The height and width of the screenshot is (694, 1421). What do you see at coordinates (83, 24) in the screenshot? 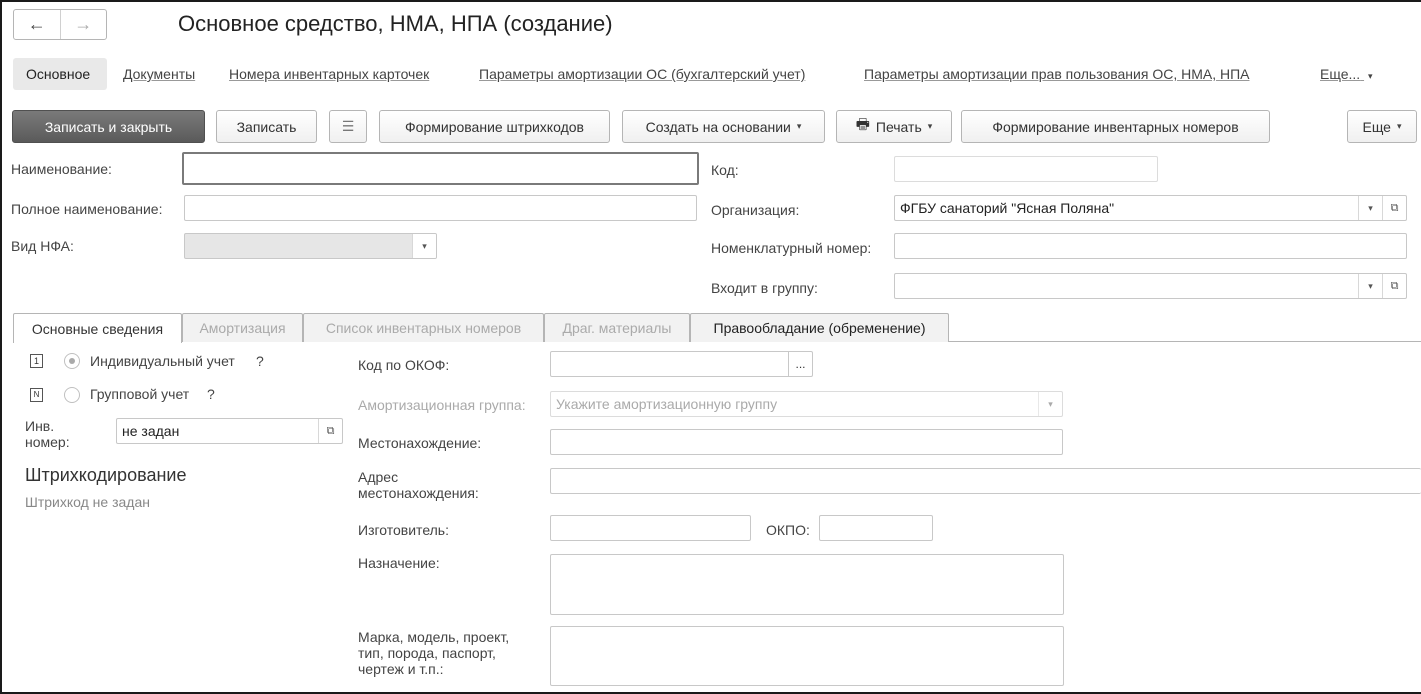
I see `forward-arrow-icon: →` at bounding box center [83, 24].